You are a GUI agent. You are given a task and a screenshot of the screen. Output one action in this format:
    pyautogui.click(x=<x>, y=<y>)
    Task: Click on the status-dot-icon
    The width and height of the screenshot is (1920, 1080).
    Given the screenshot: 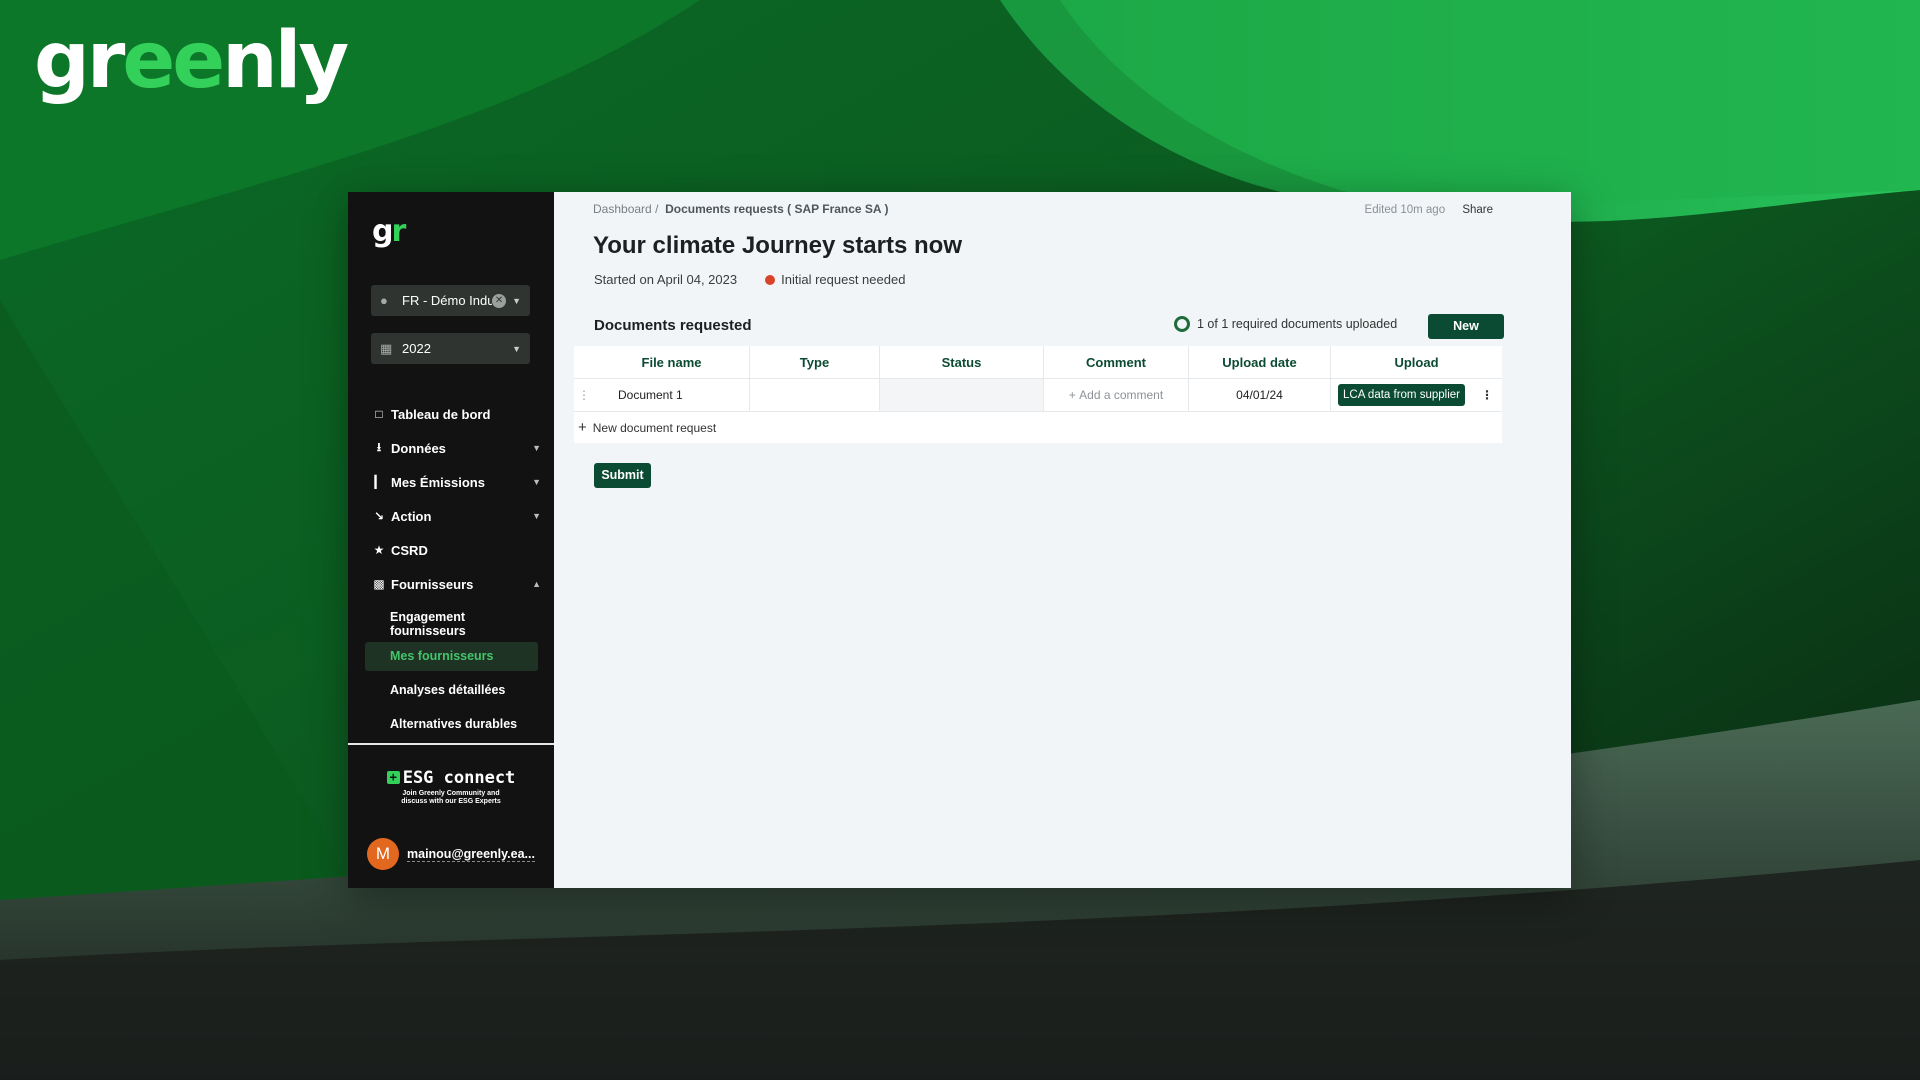 What is the action you would take?
    pyautogui.click(x=770, y=279)
    